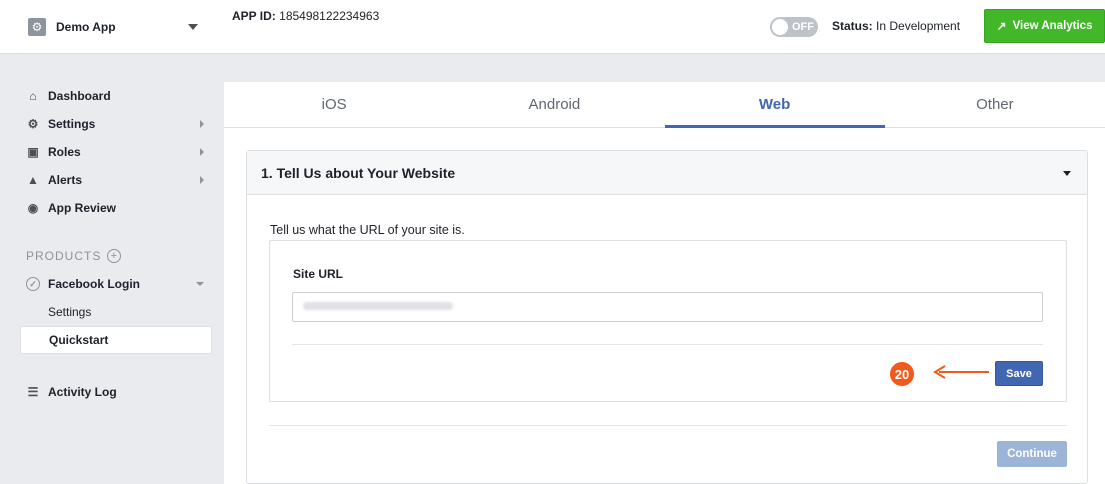 This screenshot has height=484, width=1105. What do you see at coordinates (33, 96) in the screenshot?
I see `home-icon: ⌂` at bounding box center [33, 96].